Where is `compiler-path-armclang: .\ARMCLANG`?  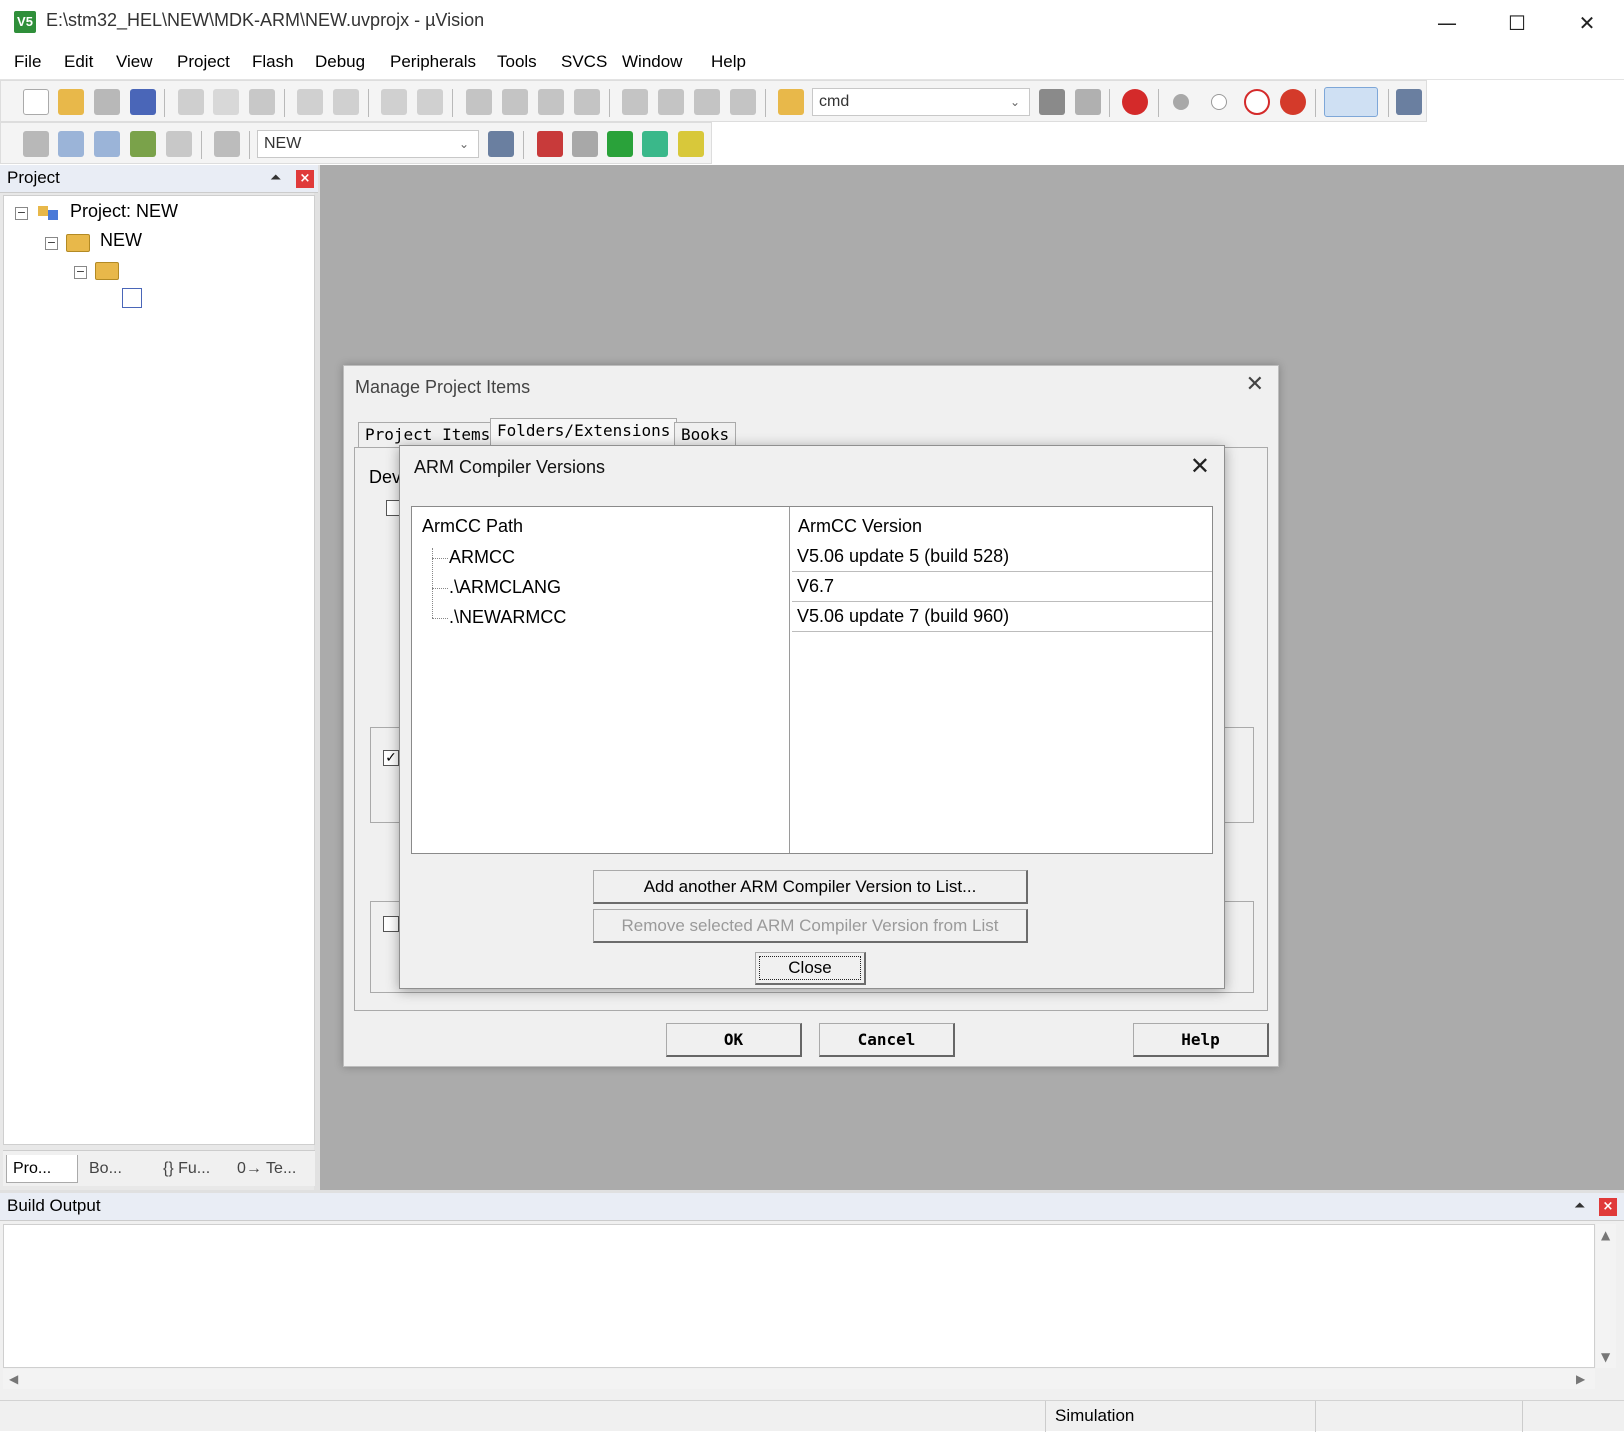 compiler-path-armclang: .\ARMCLANG is located at coordinates (505, 587).